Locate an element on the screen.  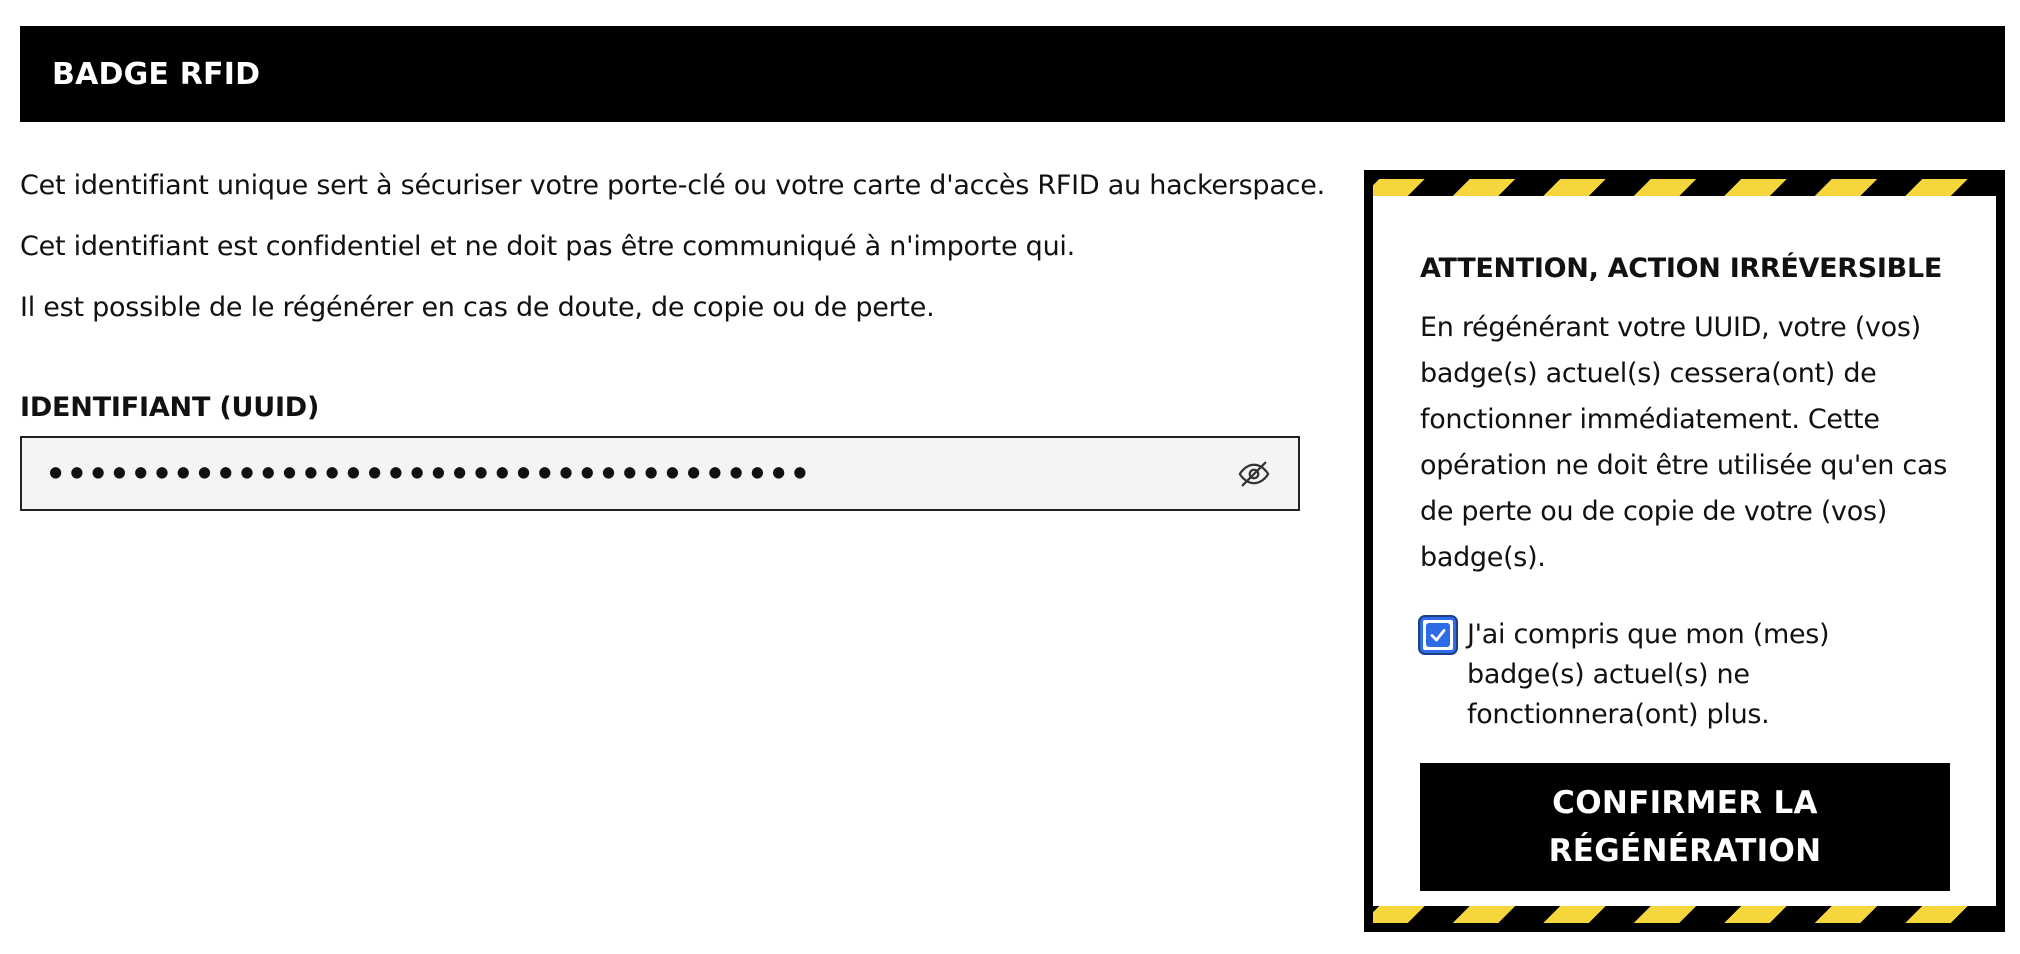
uuid-input is located at coordinates (623, 473).